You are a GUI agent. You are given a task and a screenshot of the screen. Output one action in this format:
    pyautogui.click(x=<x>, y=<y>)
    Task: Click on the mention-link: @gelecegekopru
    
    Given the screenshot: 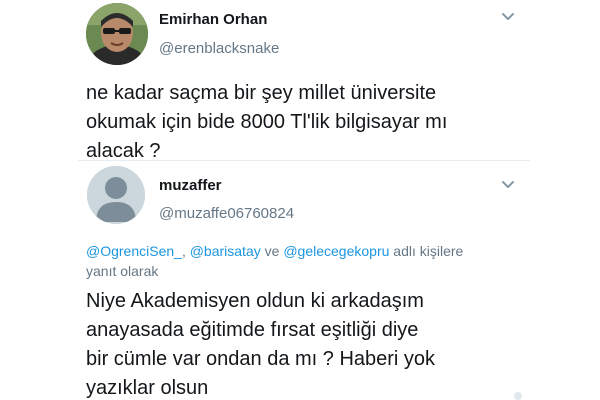 What is the action you would take?
    pyautogui.click(x=336, y=251)
    